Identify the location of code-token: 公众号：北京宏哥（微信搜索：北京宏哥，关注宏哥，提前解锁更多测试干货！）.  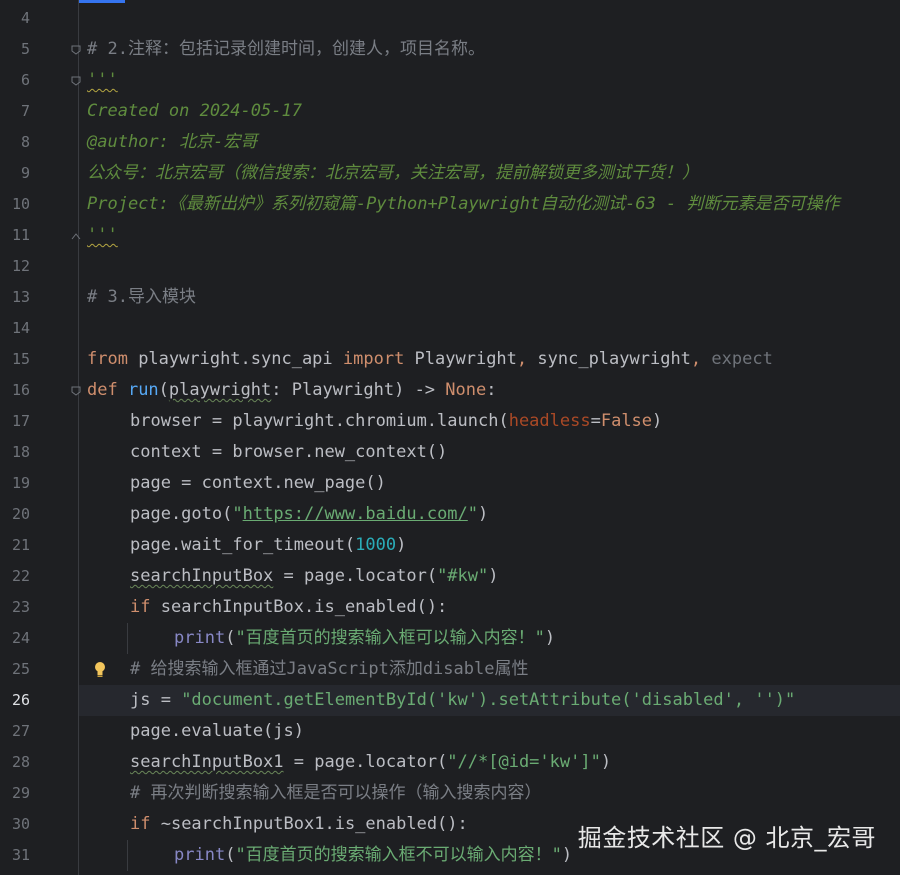
(393, 173).